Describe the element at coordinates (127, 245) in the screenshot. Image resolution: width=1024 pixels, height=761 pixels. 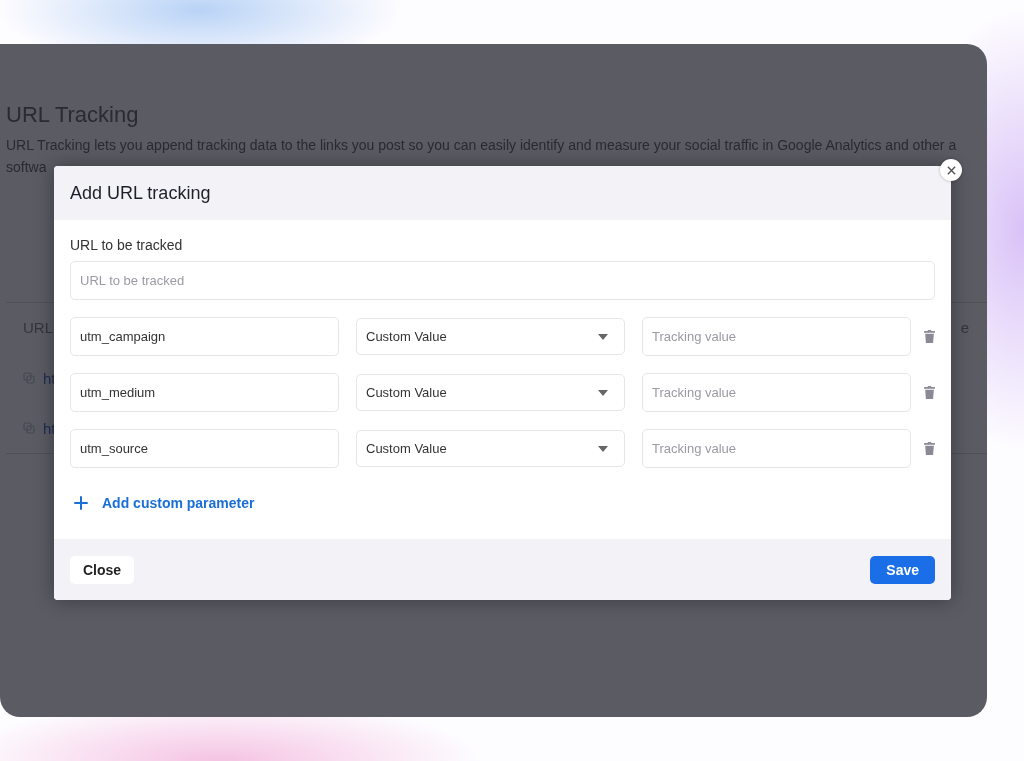
I see `field-label: URL to be tracked` at that location.